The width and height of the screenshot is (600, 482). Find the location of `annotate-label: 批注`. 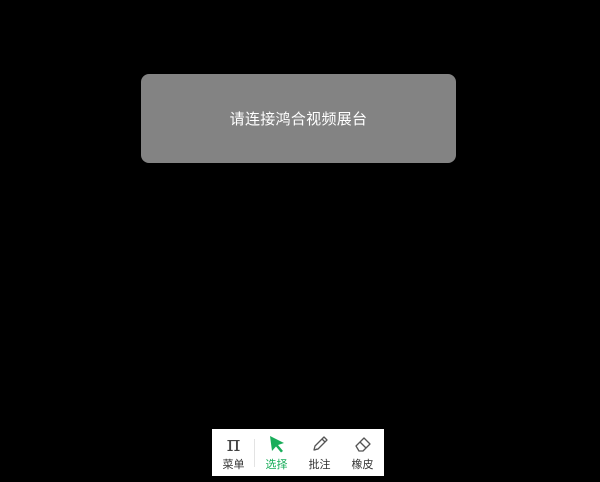

annotate-label: 批注 is located at coordinates (319, 464).